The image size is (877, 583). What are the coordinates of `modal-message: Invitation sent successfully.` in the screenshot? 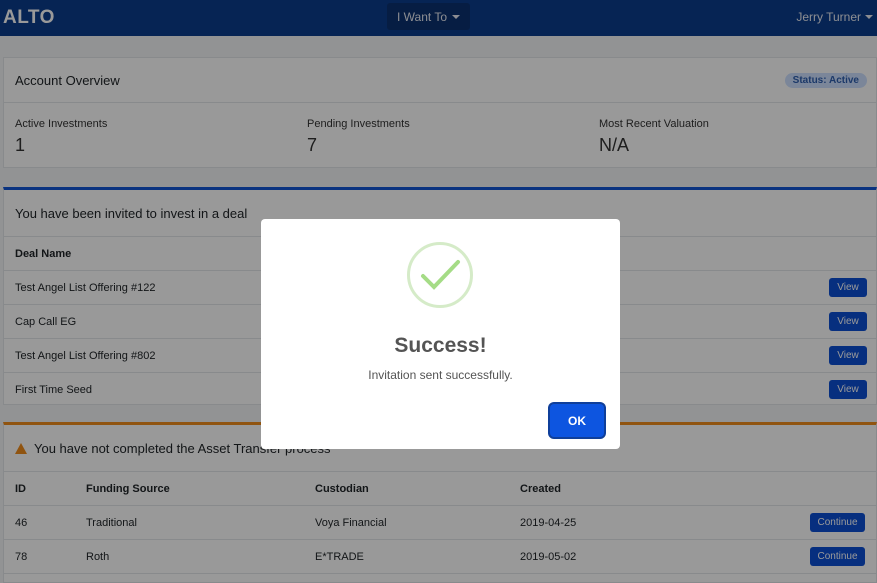 It's located at (440, 375).